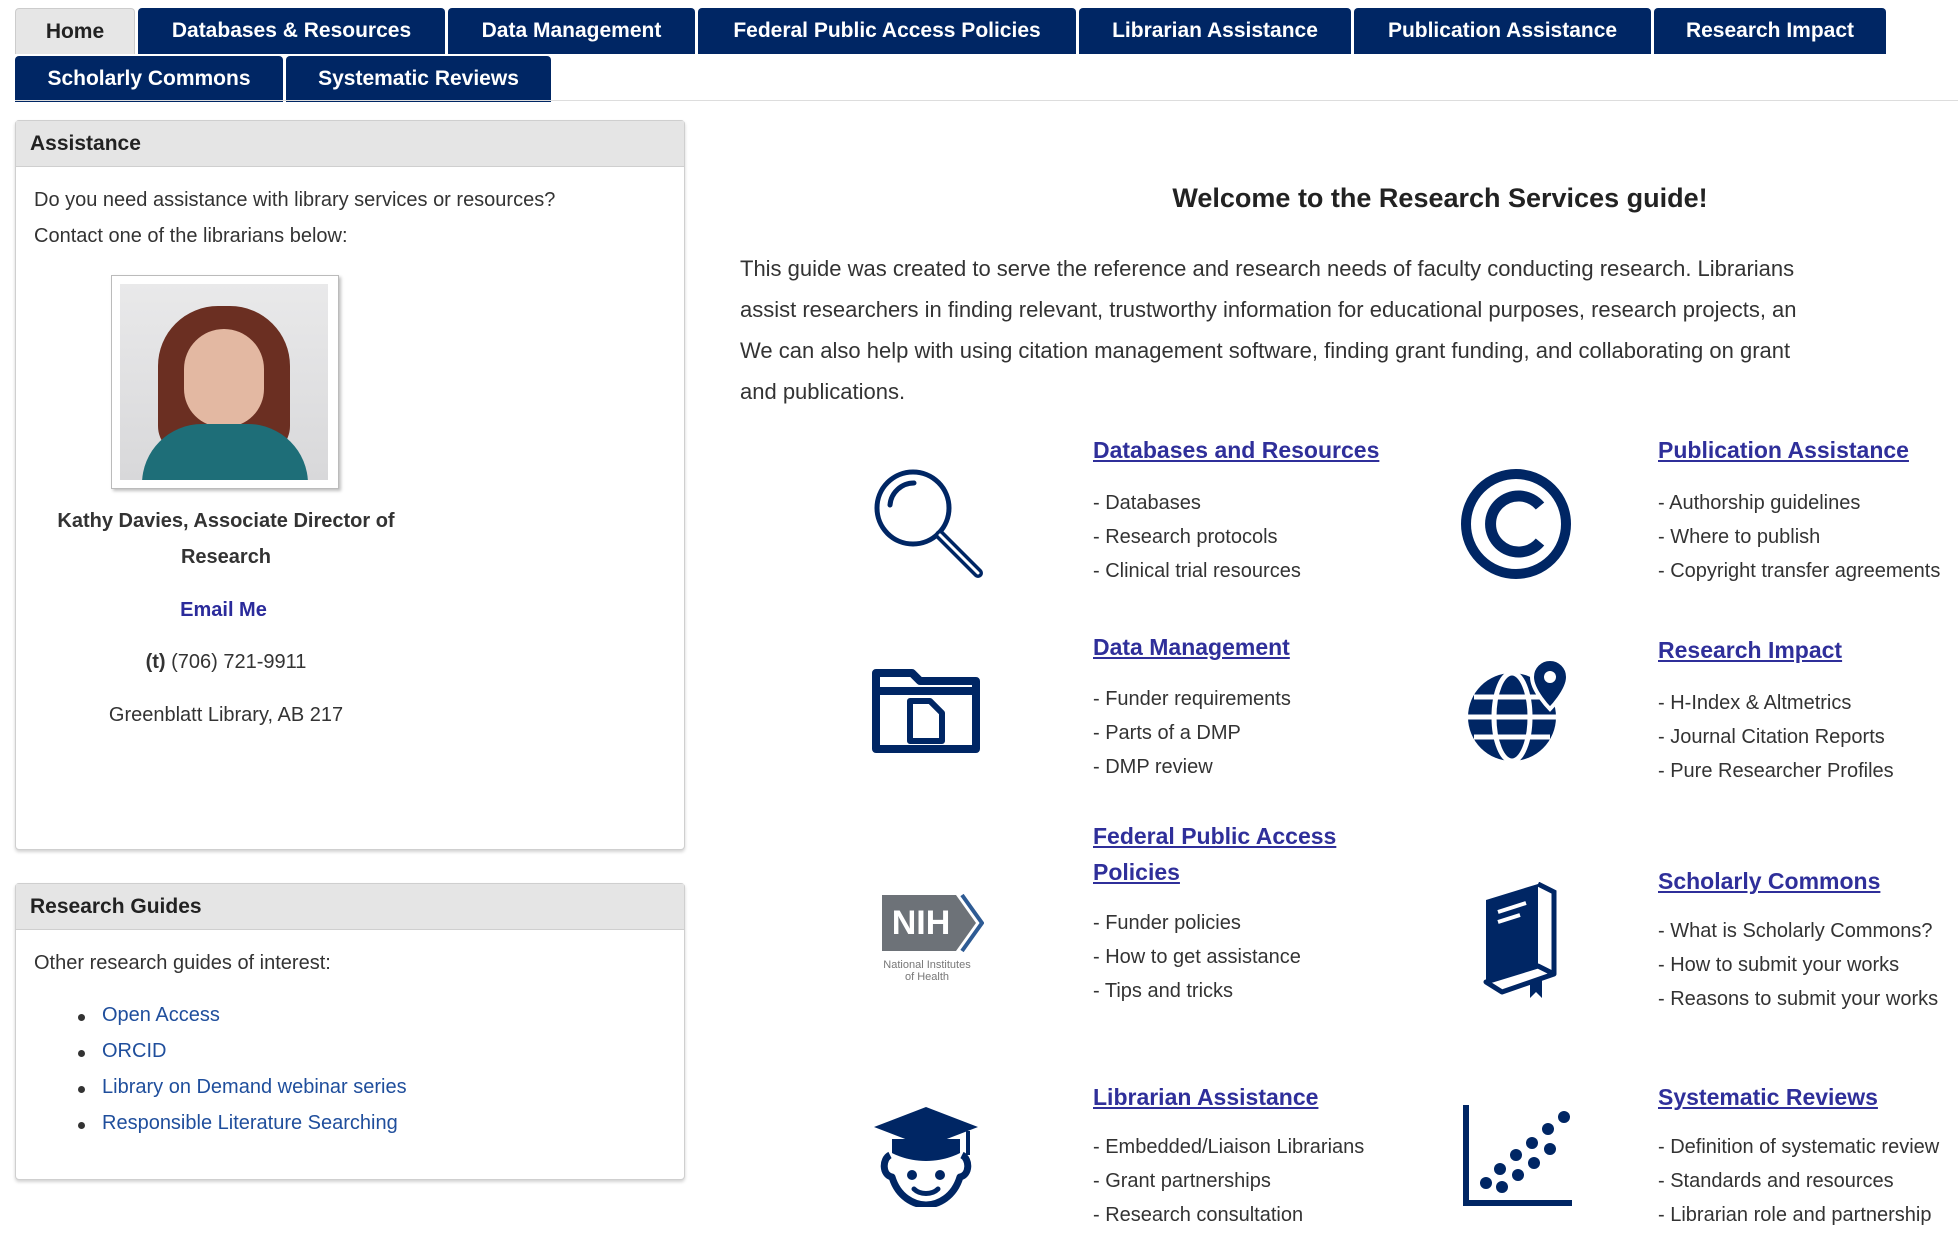 The height and width of the screenshot is (1238, 1958). Describe the element at coordinates (350, 144) in the screenshot. I see `assistance-box-title: Assistance` at that location.